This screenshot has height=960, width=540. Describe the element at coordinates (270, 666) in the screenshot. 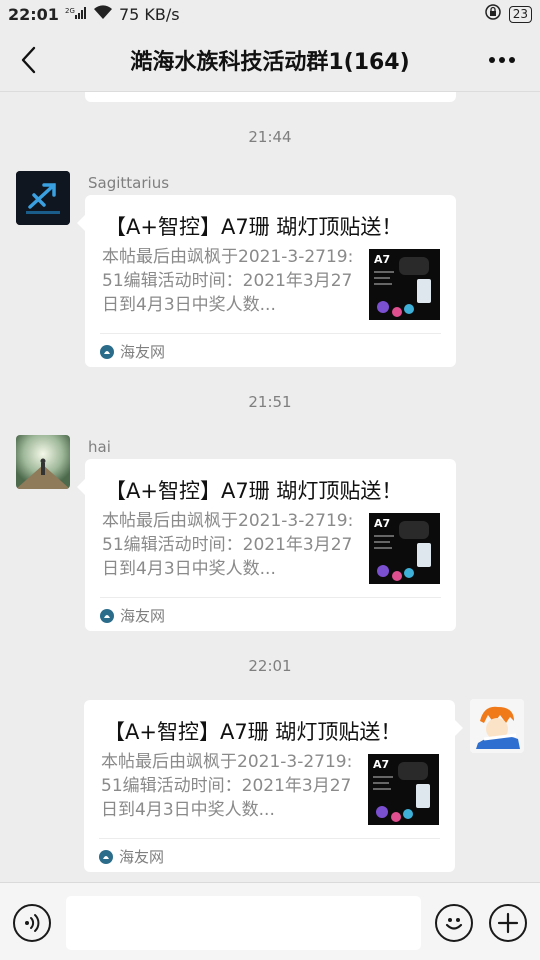

I see `timestamp: 22:01` at that location.